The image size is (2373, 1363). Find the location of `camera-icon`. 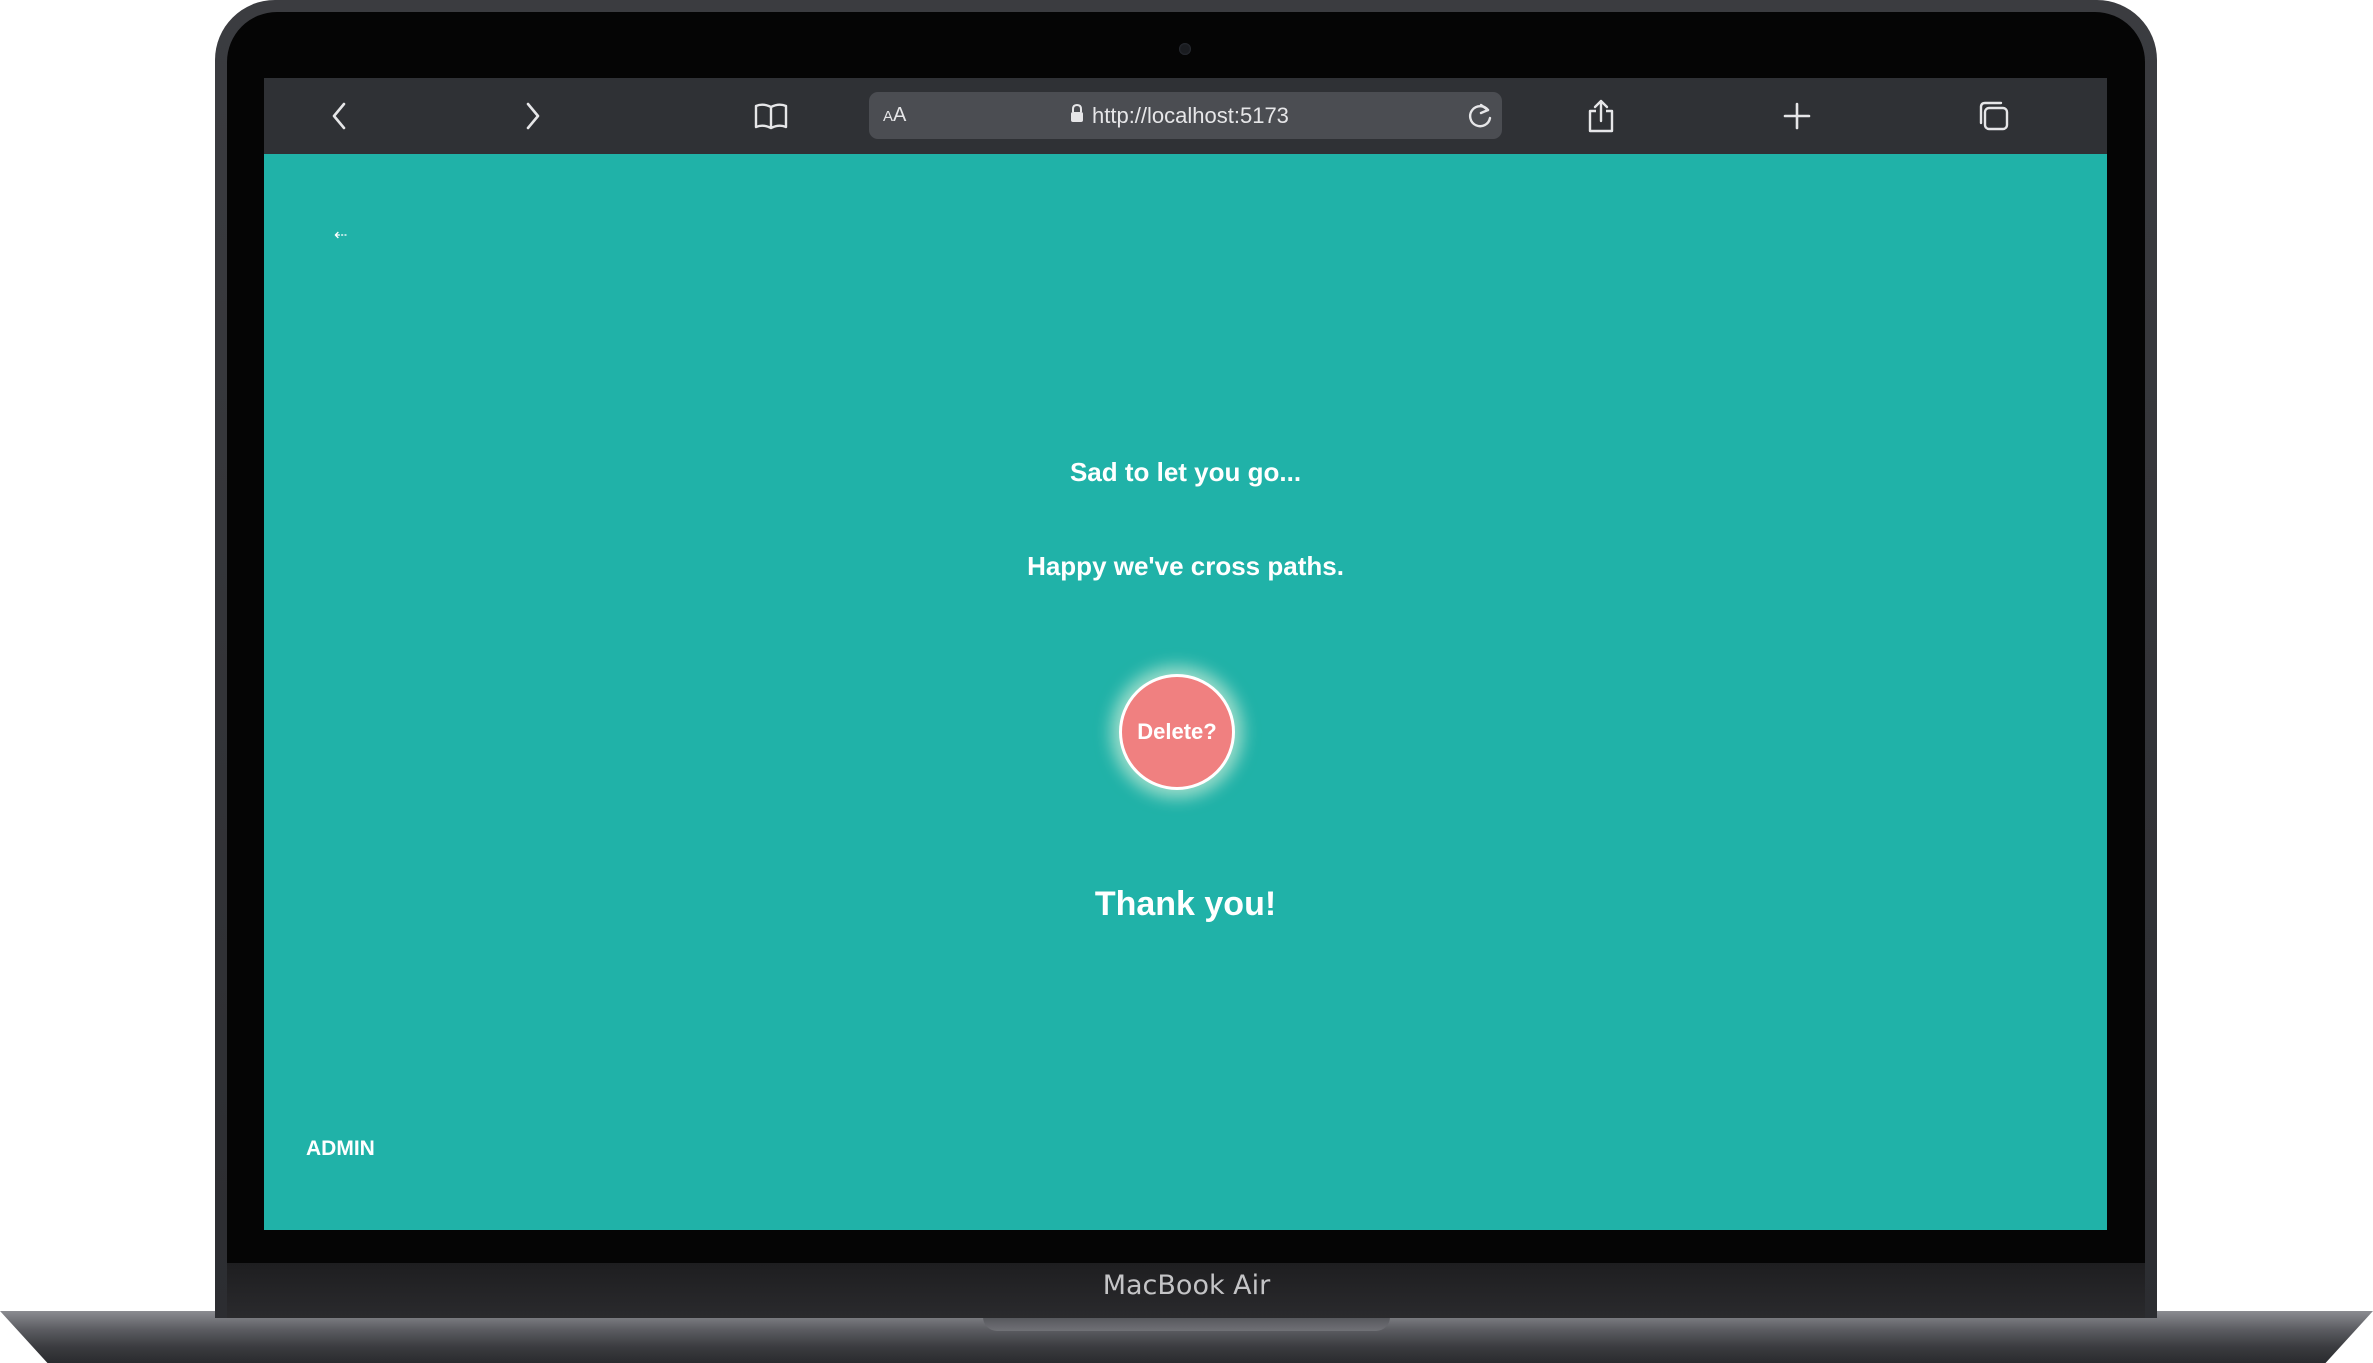

camera-icon is located at coordinates (1185, 49).